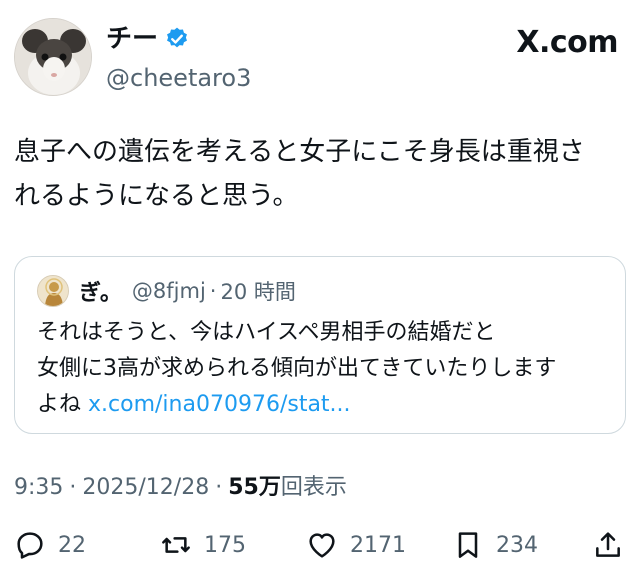  I want to click on like-button: 2171, so click(356, 545).